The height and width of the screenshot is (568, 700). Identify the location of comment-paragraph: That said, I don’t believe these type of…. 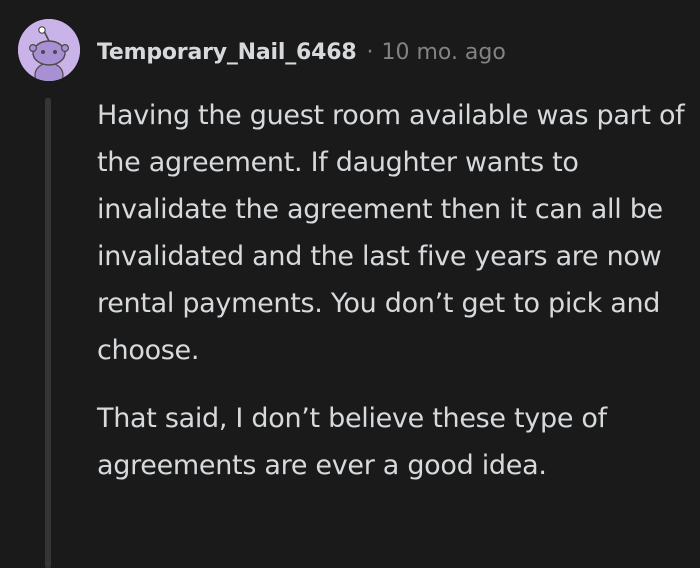
(352, 442).